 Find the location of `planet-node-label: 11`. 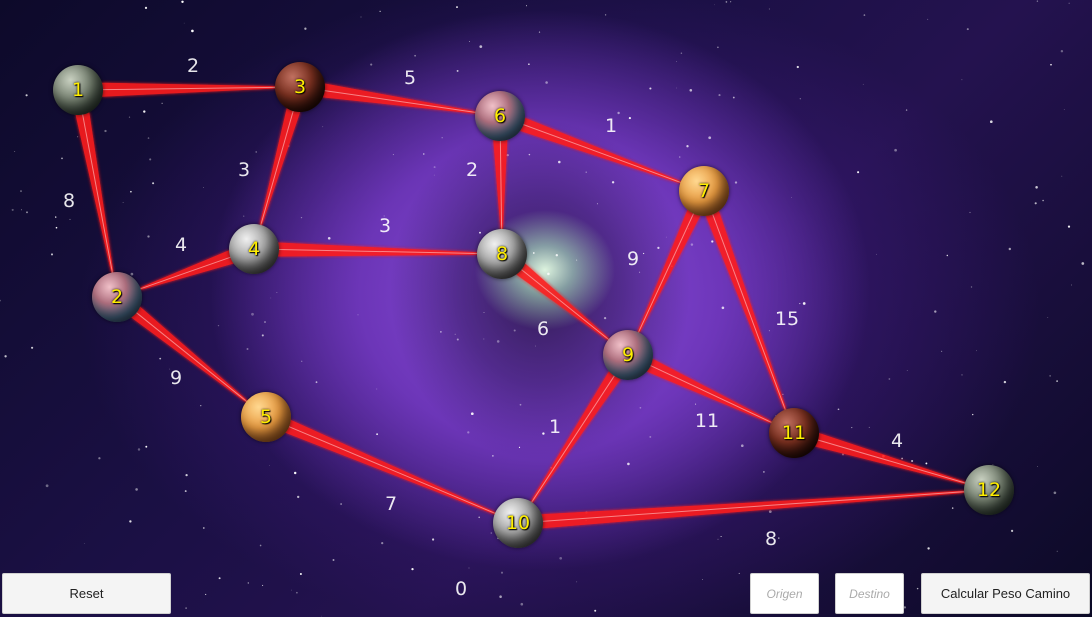

planet-node-label: 11 is located at coordinates (794, 433).